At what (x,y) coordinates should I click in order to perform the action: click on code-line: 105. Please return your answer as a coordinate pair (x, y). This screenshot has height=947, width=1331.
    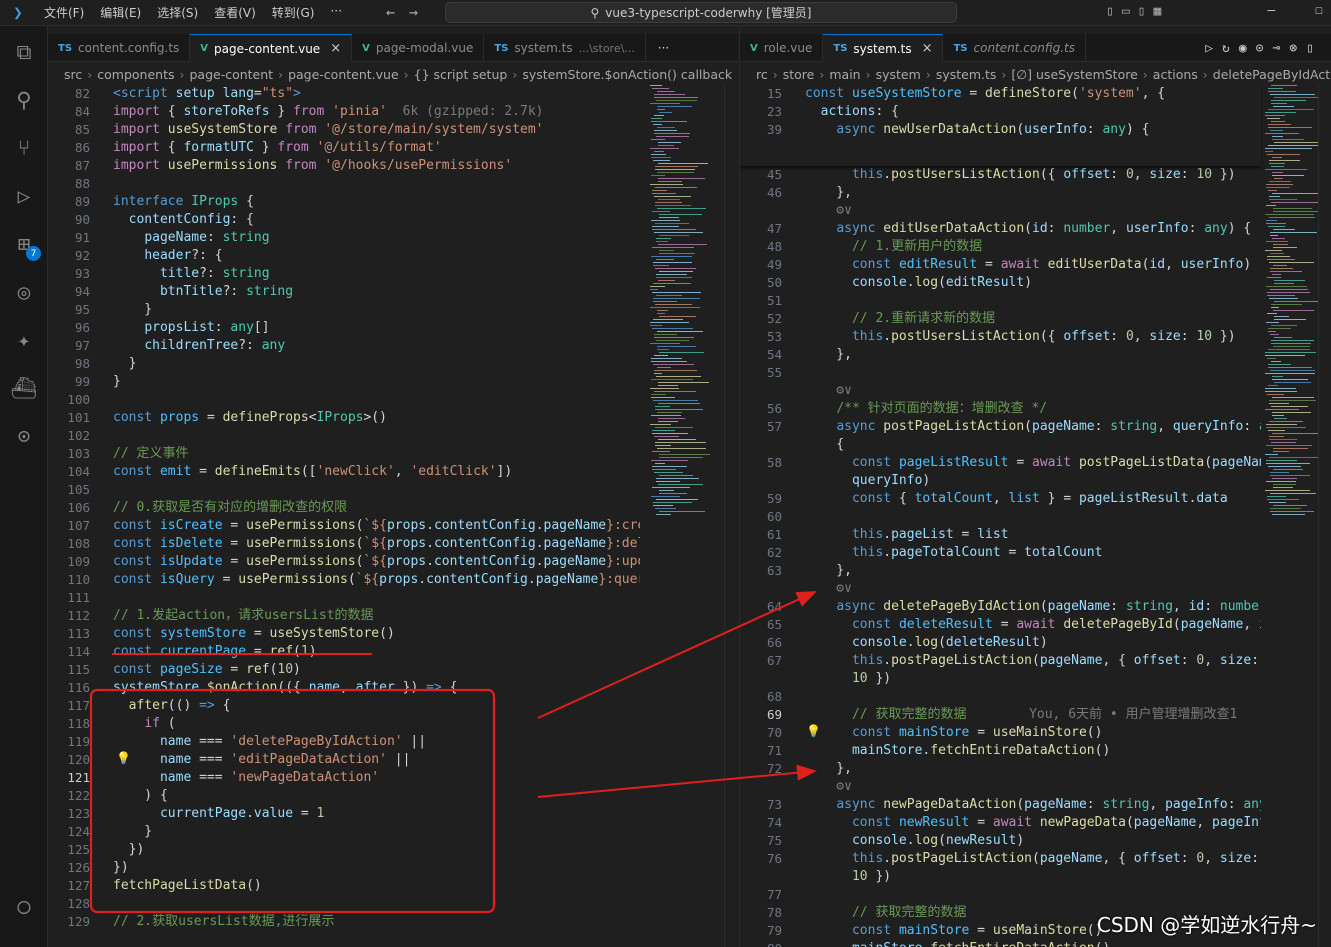
    Looking at the image, I should click on (344, 490).